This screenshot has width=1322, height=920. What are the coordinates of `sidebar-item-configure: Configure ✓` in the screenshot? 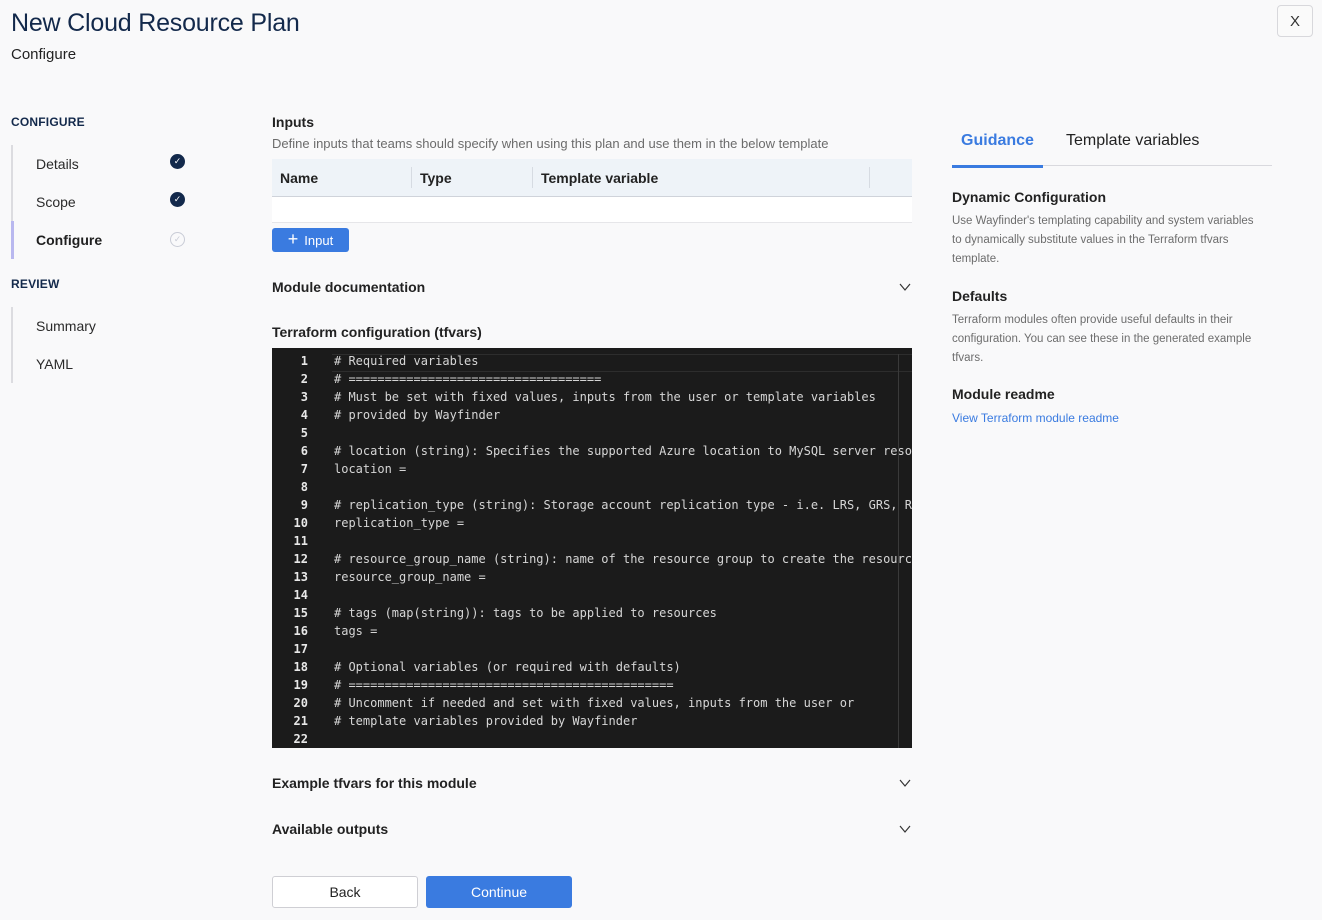 It's located at (101, 240).